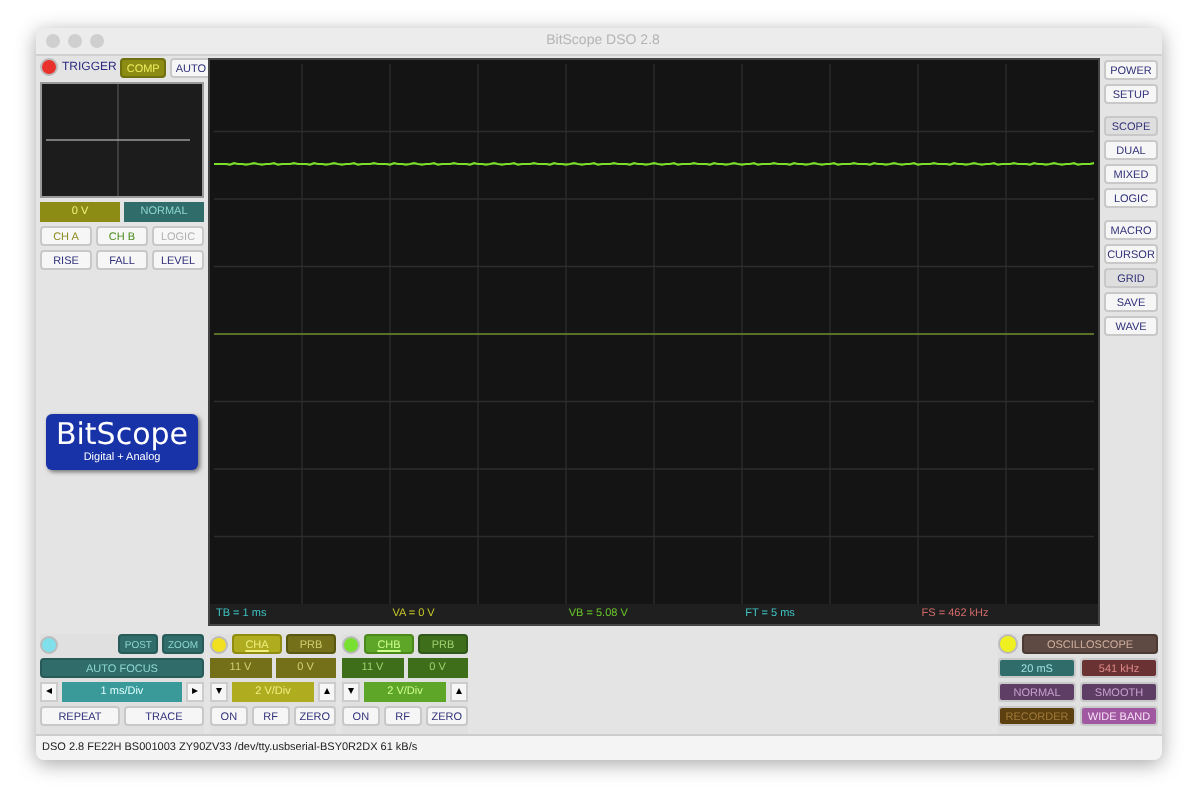  I want to click on logo-title: BitScope, so click(122, 434).